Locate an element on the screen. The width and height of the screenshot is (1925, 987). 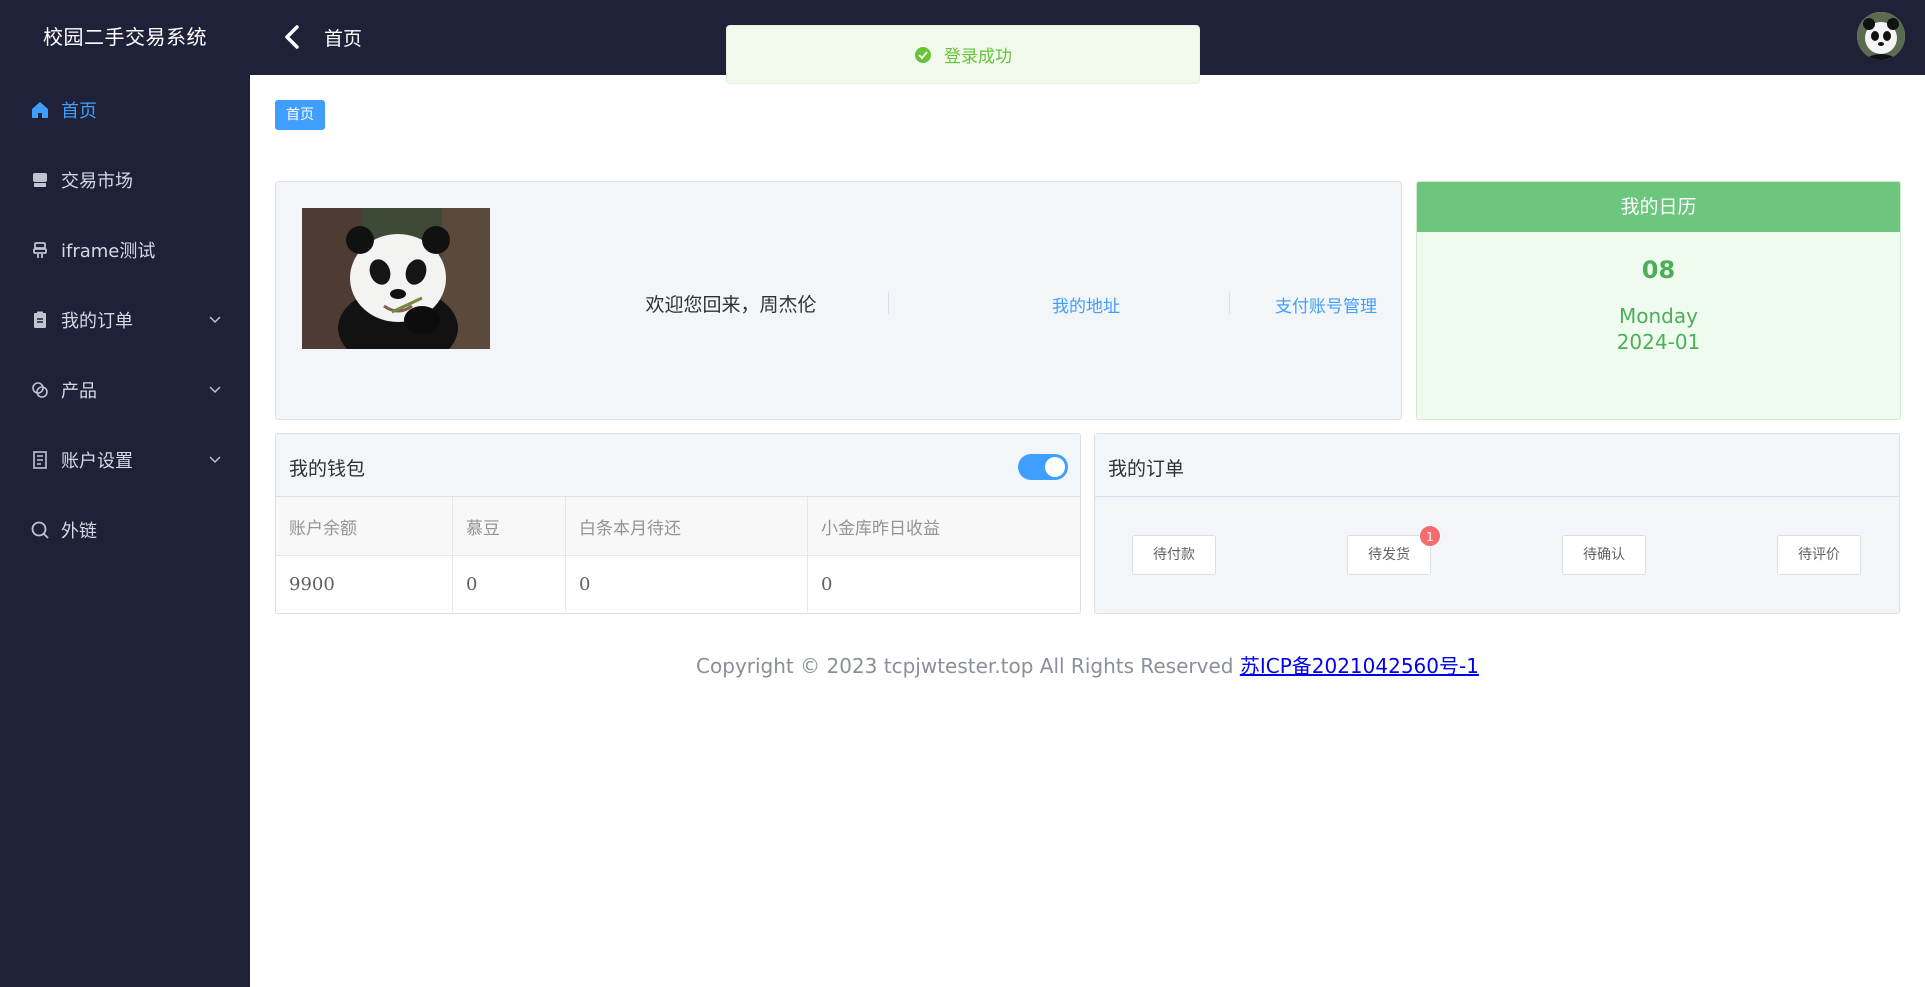
link-icon is located at coordinates (40, 390).